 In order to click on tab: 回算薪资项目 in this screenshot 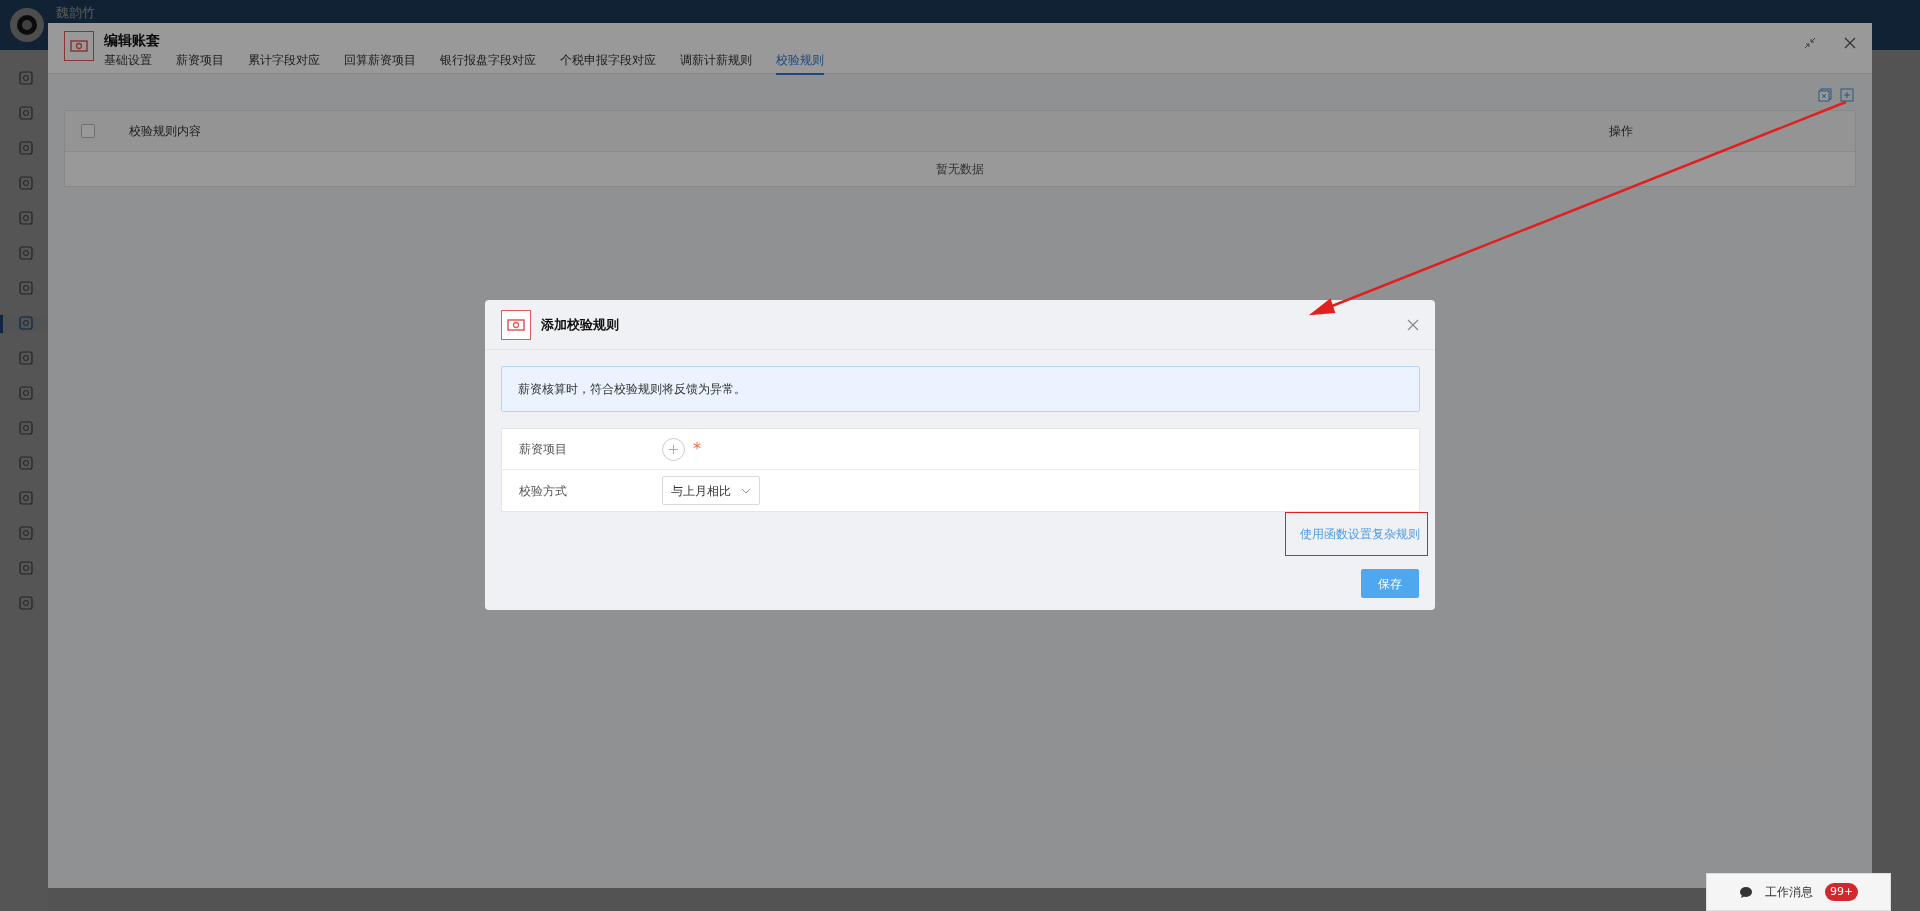, I will do `click(380, 63)`.